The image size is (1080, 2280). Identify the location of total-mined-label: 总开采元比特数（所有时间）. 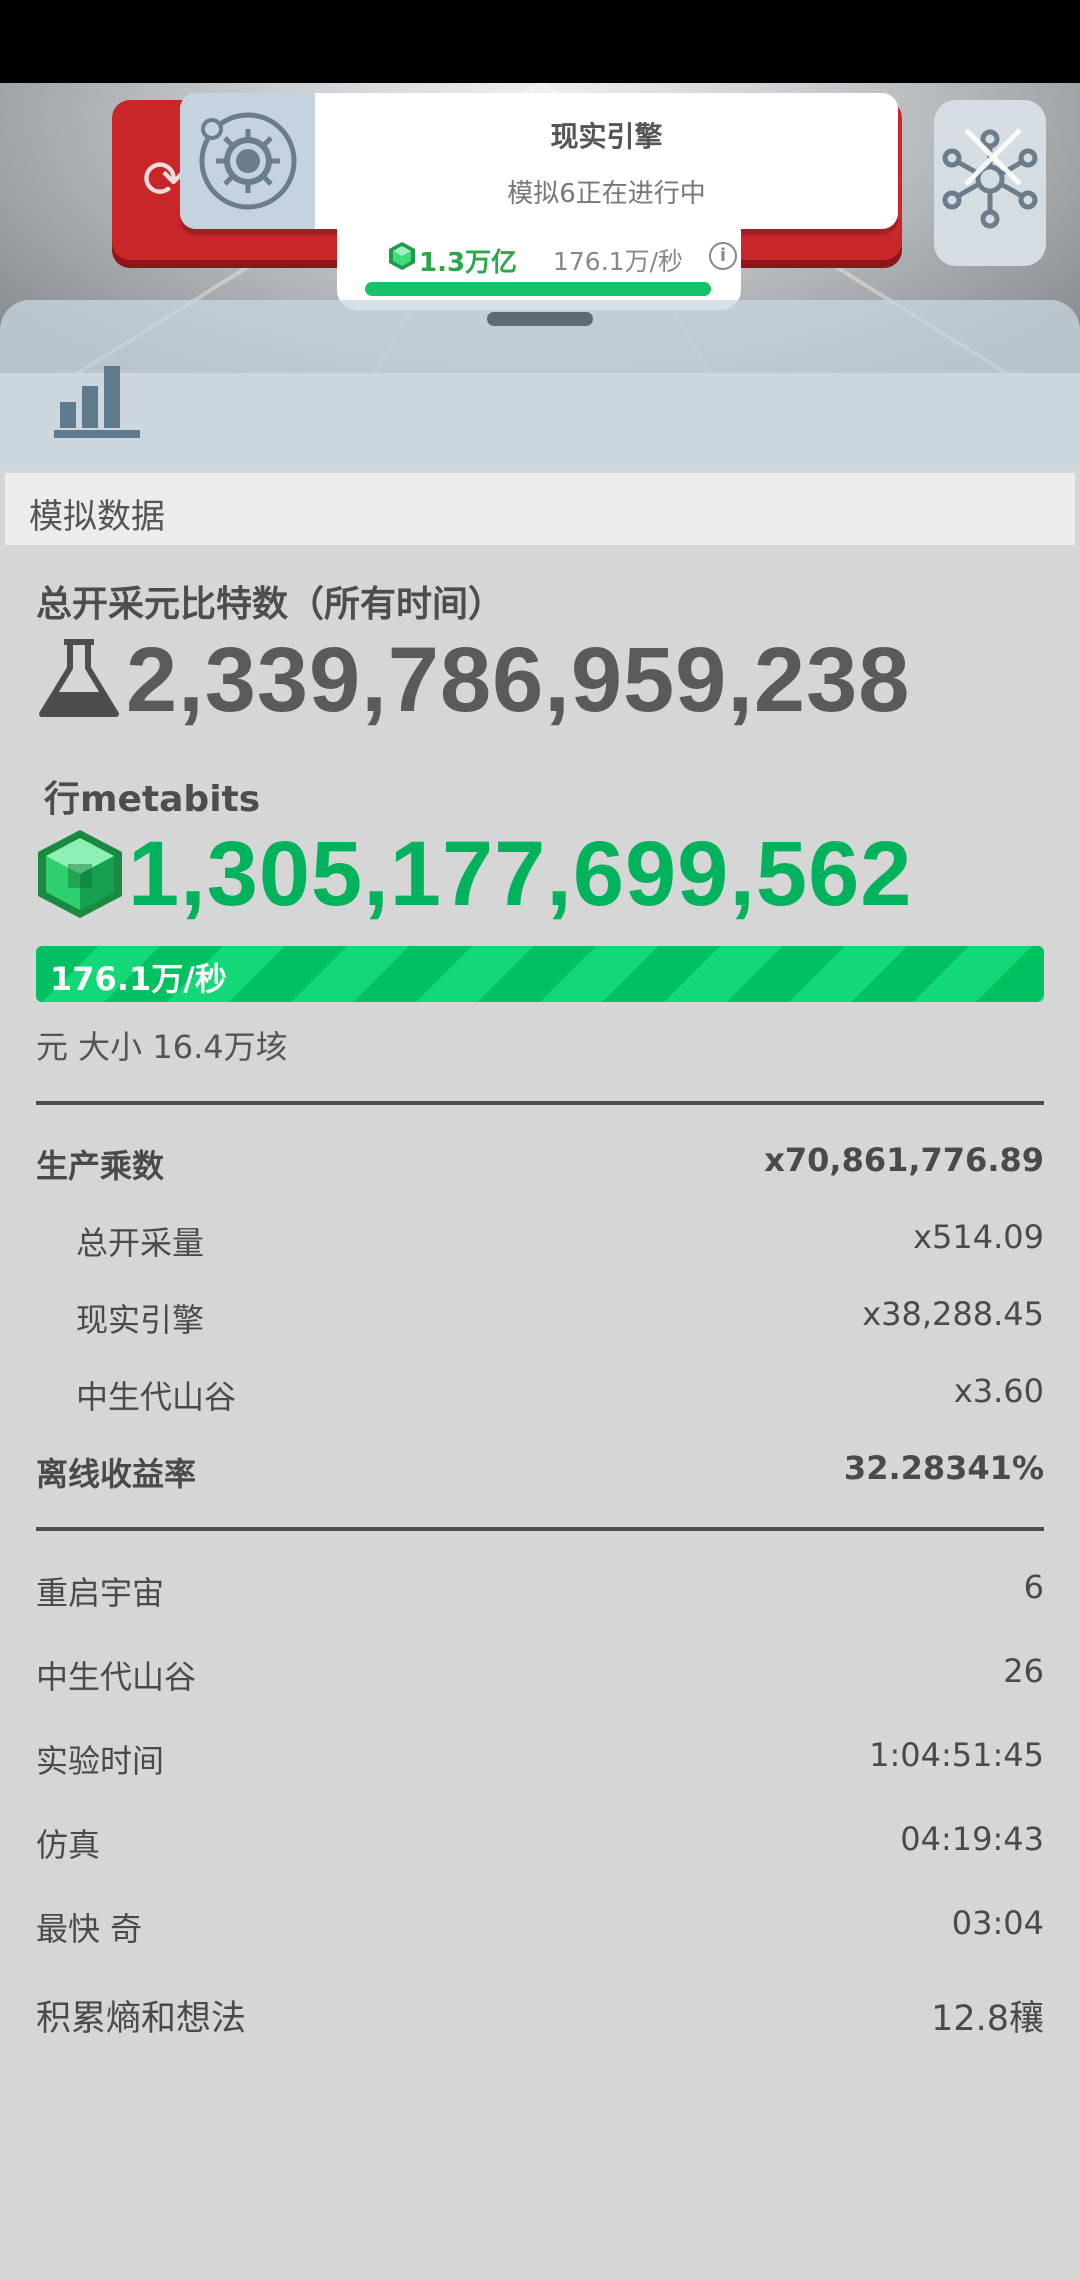
(270, 604).